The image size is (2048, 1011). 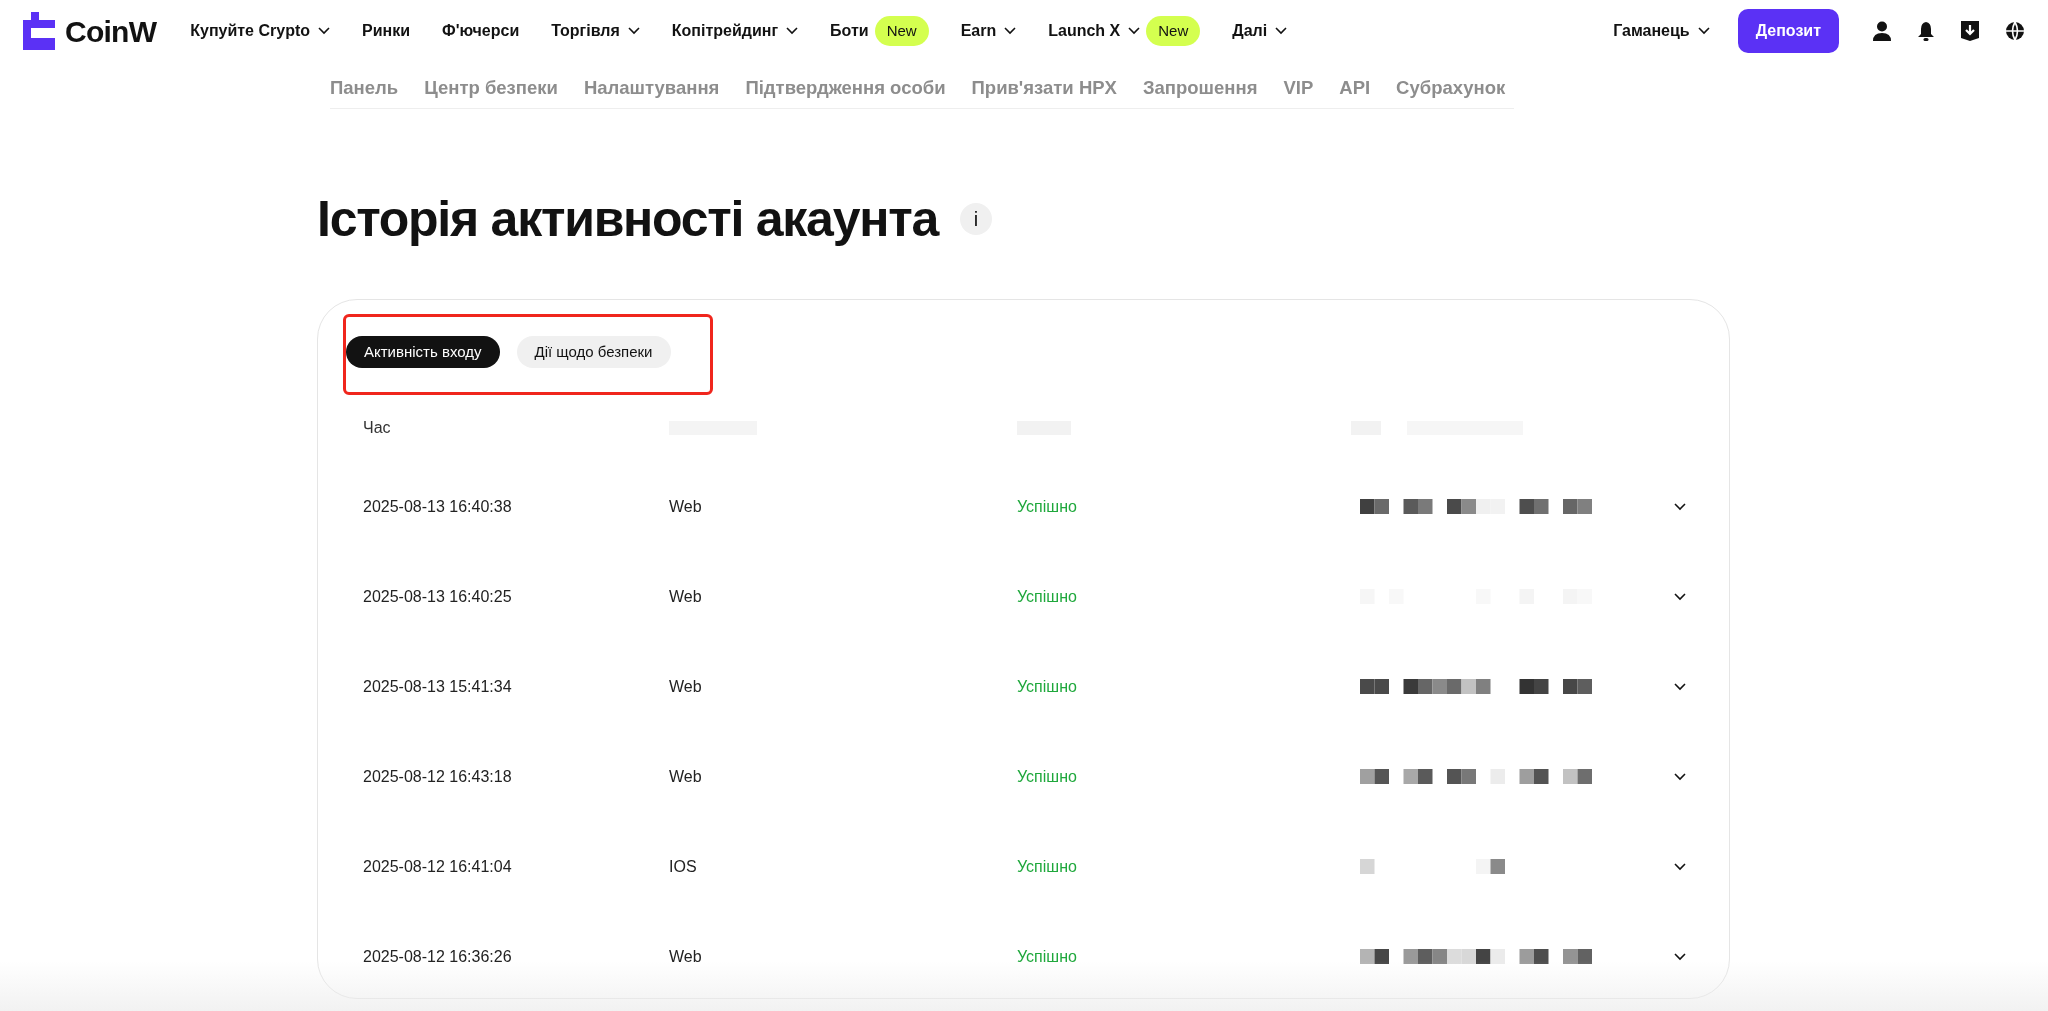 What do you see at coordinates (438, 686) in the screenshot?
I see `time-cell-text: 2025-08-13 15:41:34` at bounding box center [438, 686].